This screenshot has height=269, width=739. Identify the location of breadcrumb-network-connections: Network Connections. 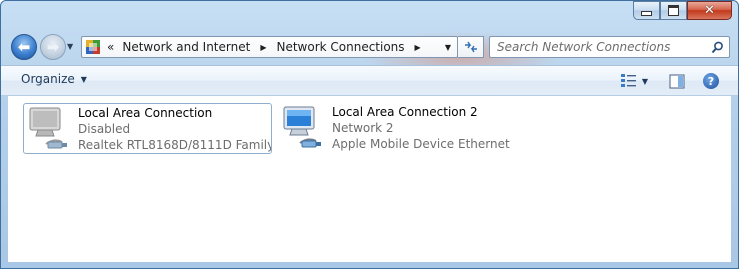
(340, 47).